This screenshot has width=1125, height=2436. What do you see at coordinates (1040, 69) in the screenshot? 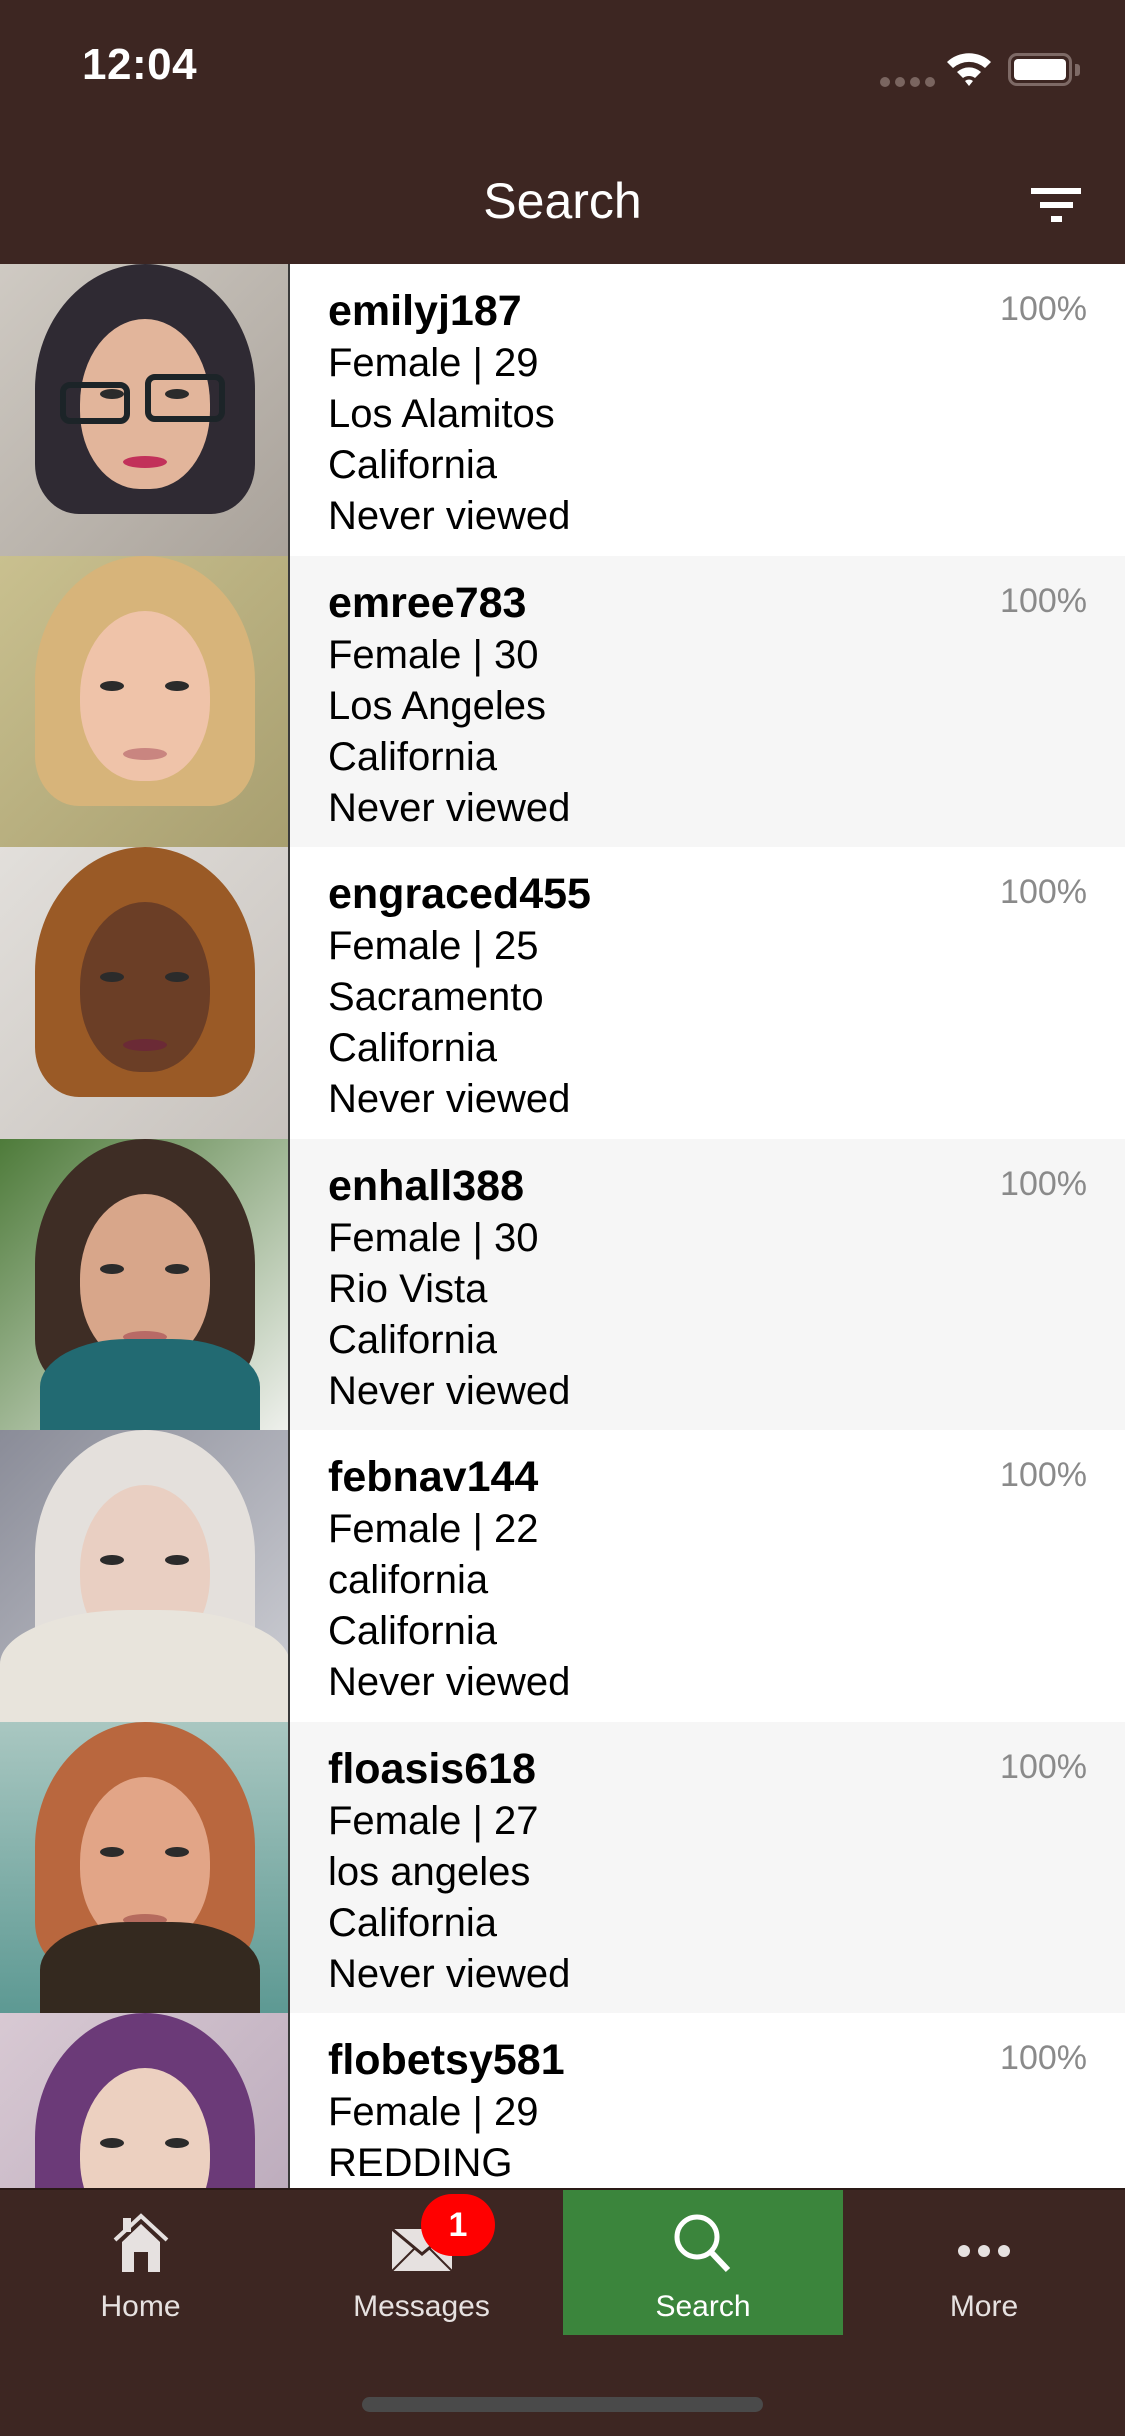
I see `battery-icon` at bounding box center [1040, 69].